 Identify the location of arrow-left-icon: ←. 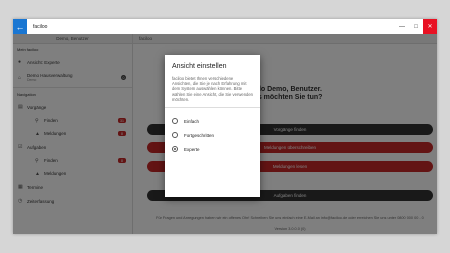
(20, 26).